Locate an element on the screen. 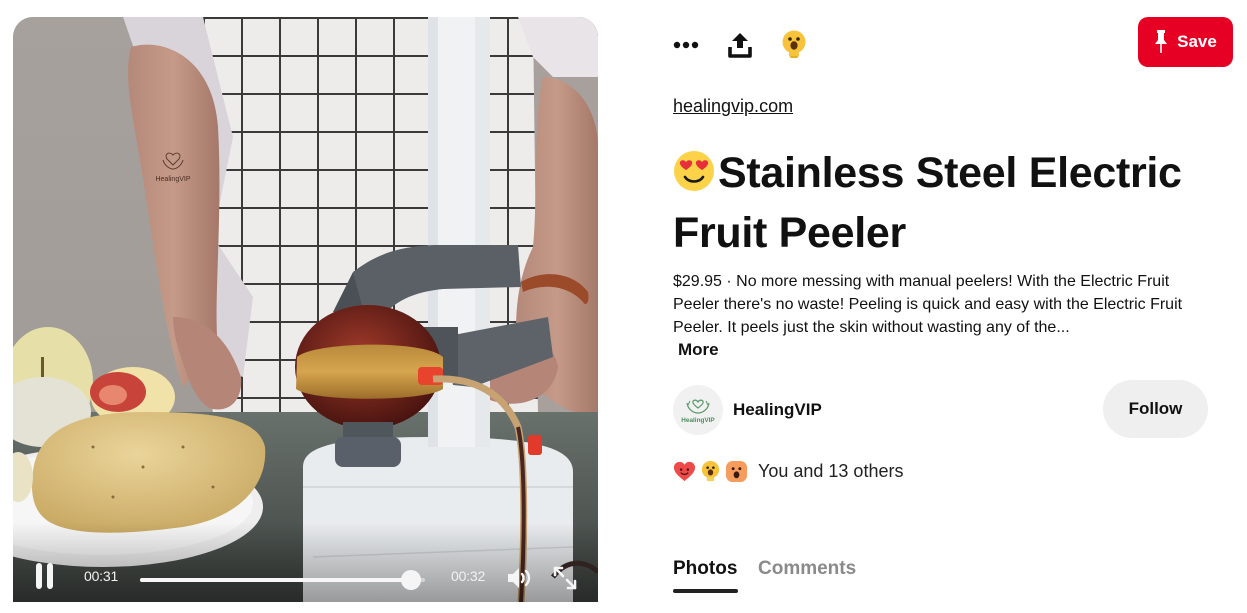  share-button is located at coordinates (740, 45).